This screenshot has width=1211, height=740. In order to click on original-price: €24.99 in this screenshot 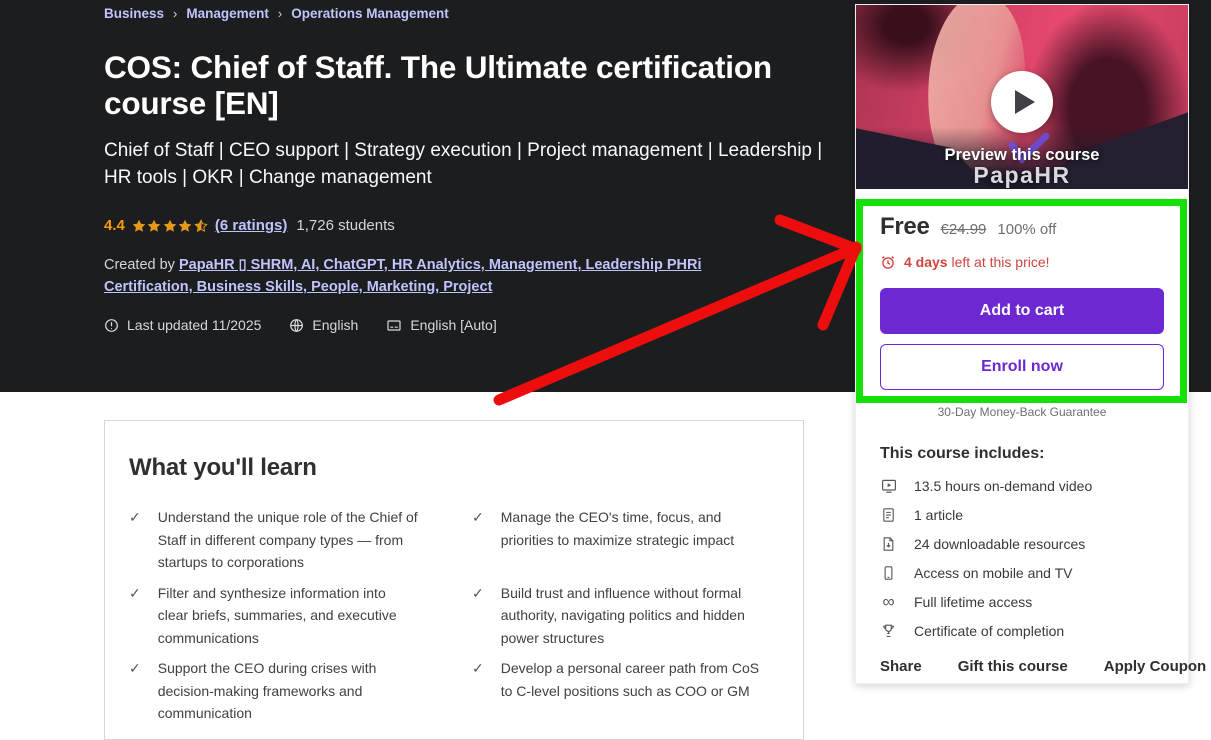, I will do `click(963, 229)`.